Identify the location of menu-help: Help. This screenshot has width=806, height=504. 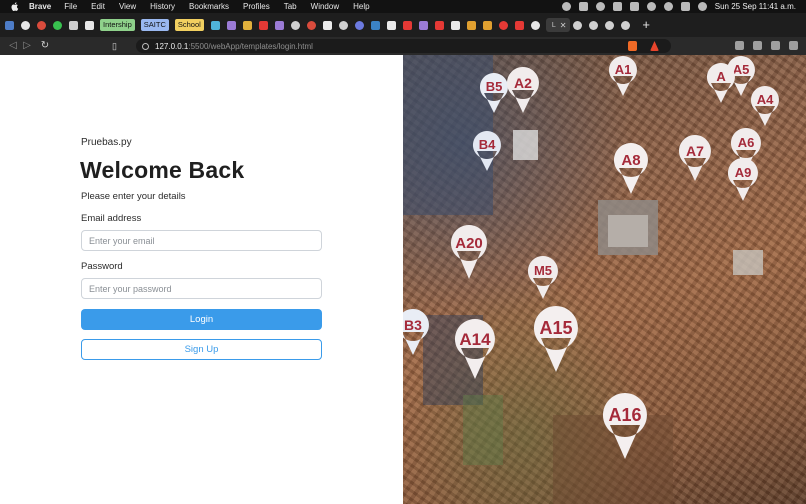
(361, 6).